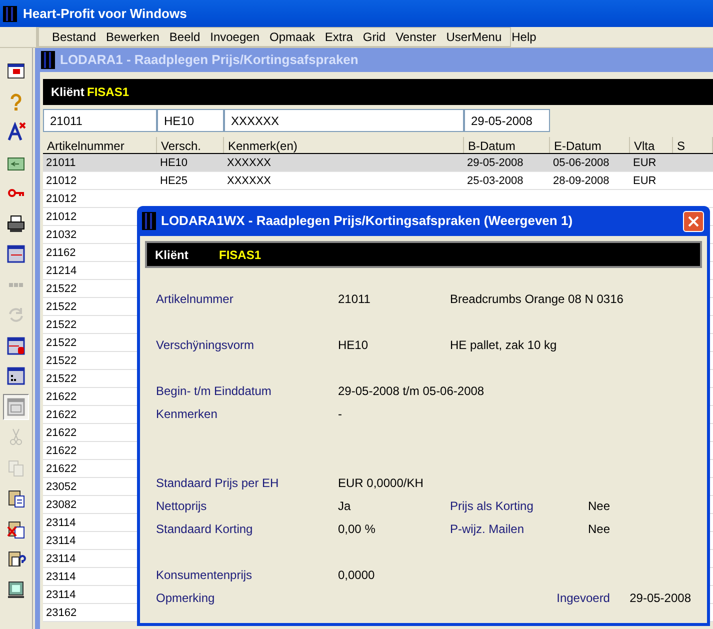  What do you see at coordinates (61, 505) in the screenshot?
I see `table-cell: 23082` at bounding box center [61, 505].